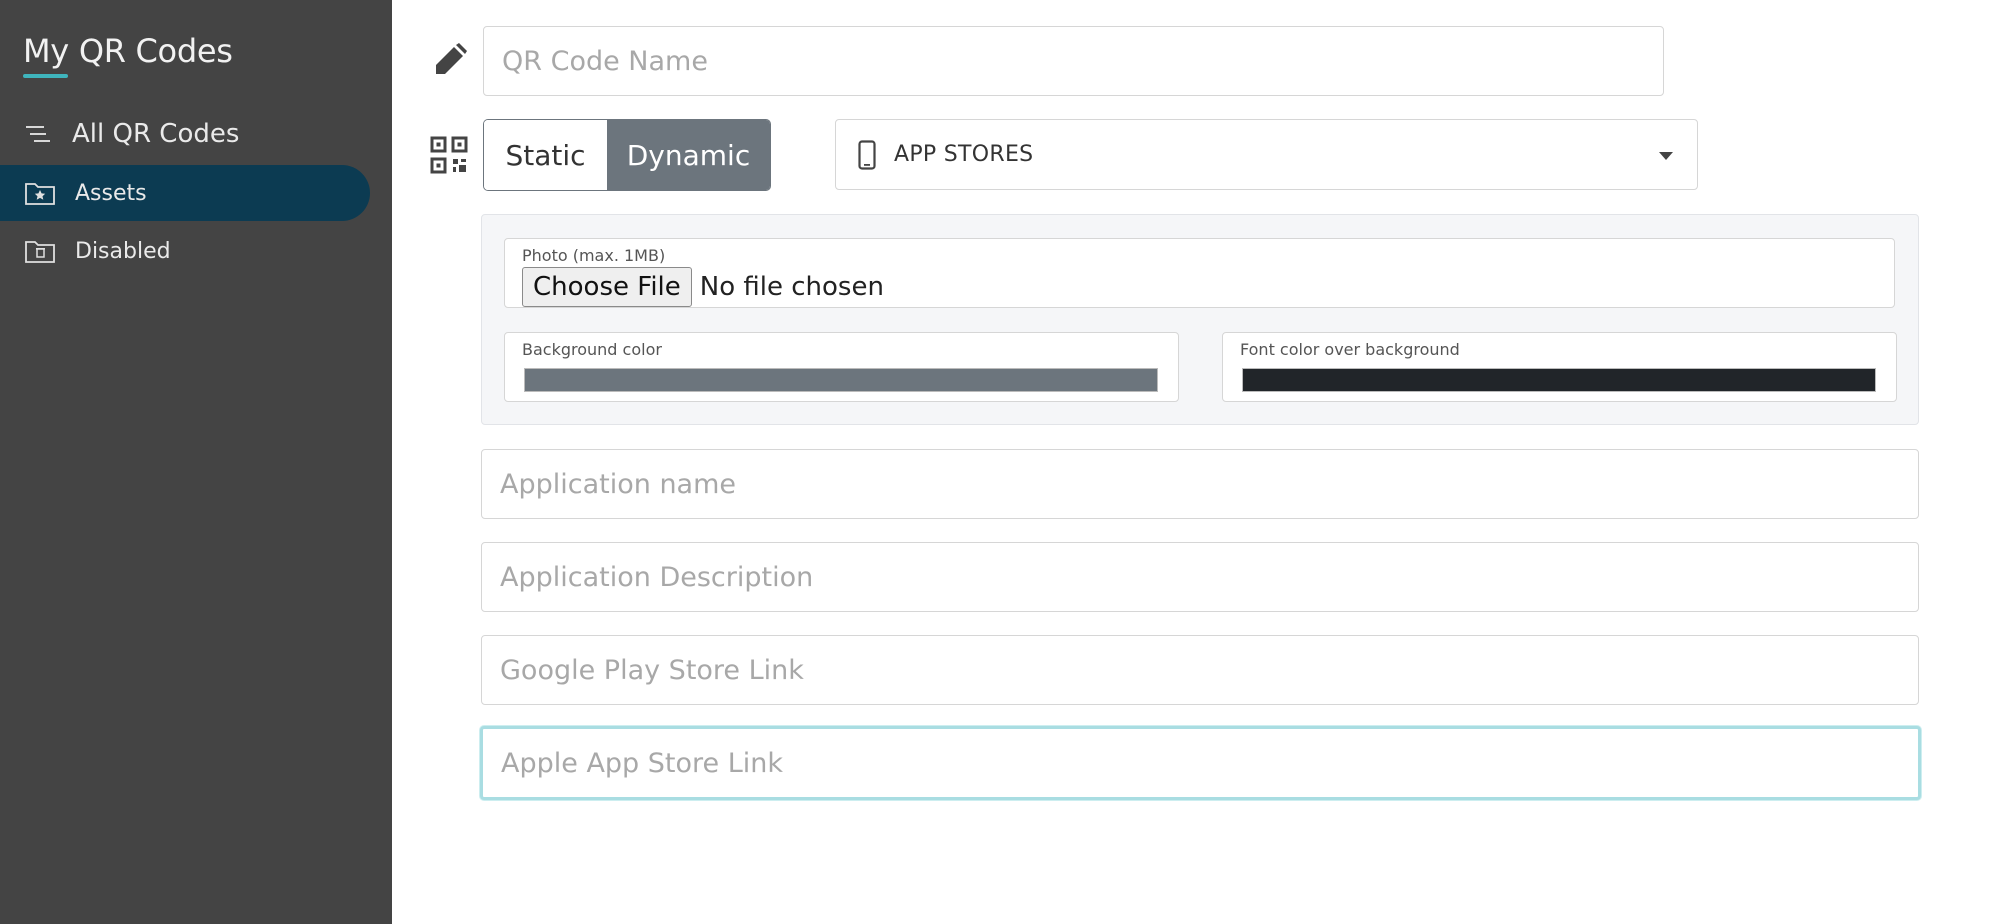  I want to click on background-color-field: Background color, so click(841, 367).